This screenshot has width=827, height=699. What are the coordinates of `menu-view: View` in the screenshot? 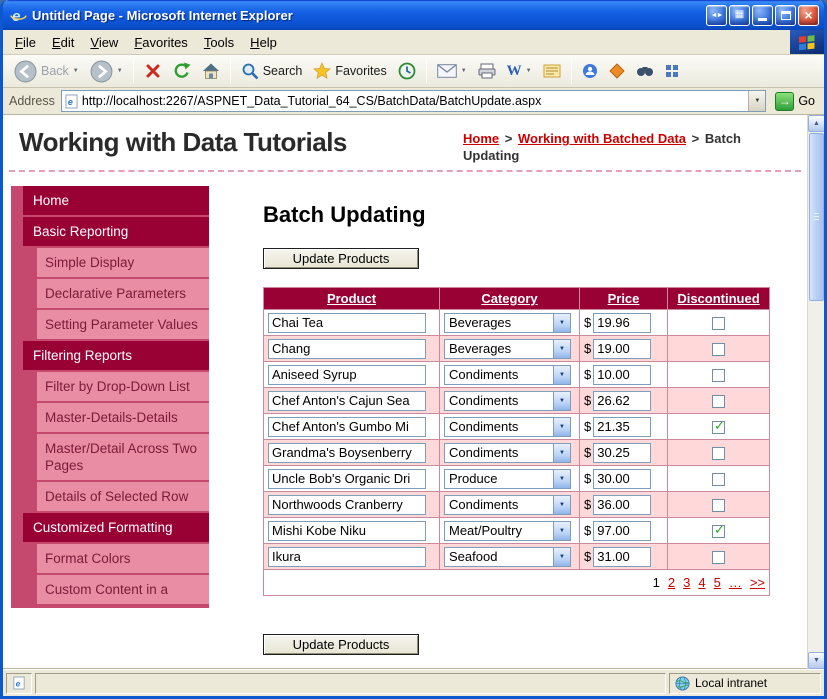 It's located at (104, 42).